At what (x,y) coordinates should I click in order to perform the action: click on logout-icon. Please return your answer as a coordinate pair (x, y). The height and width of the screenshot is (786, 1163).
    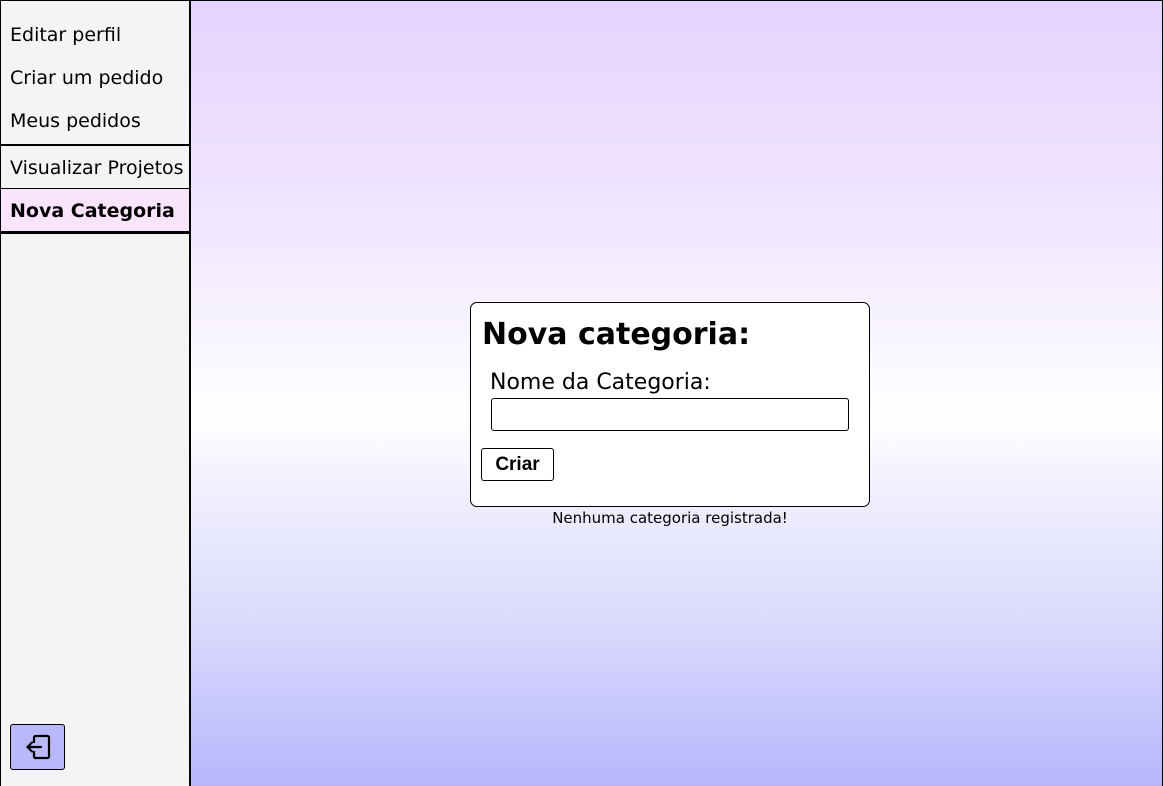
    Looking at the image, I should click on (37, 747).